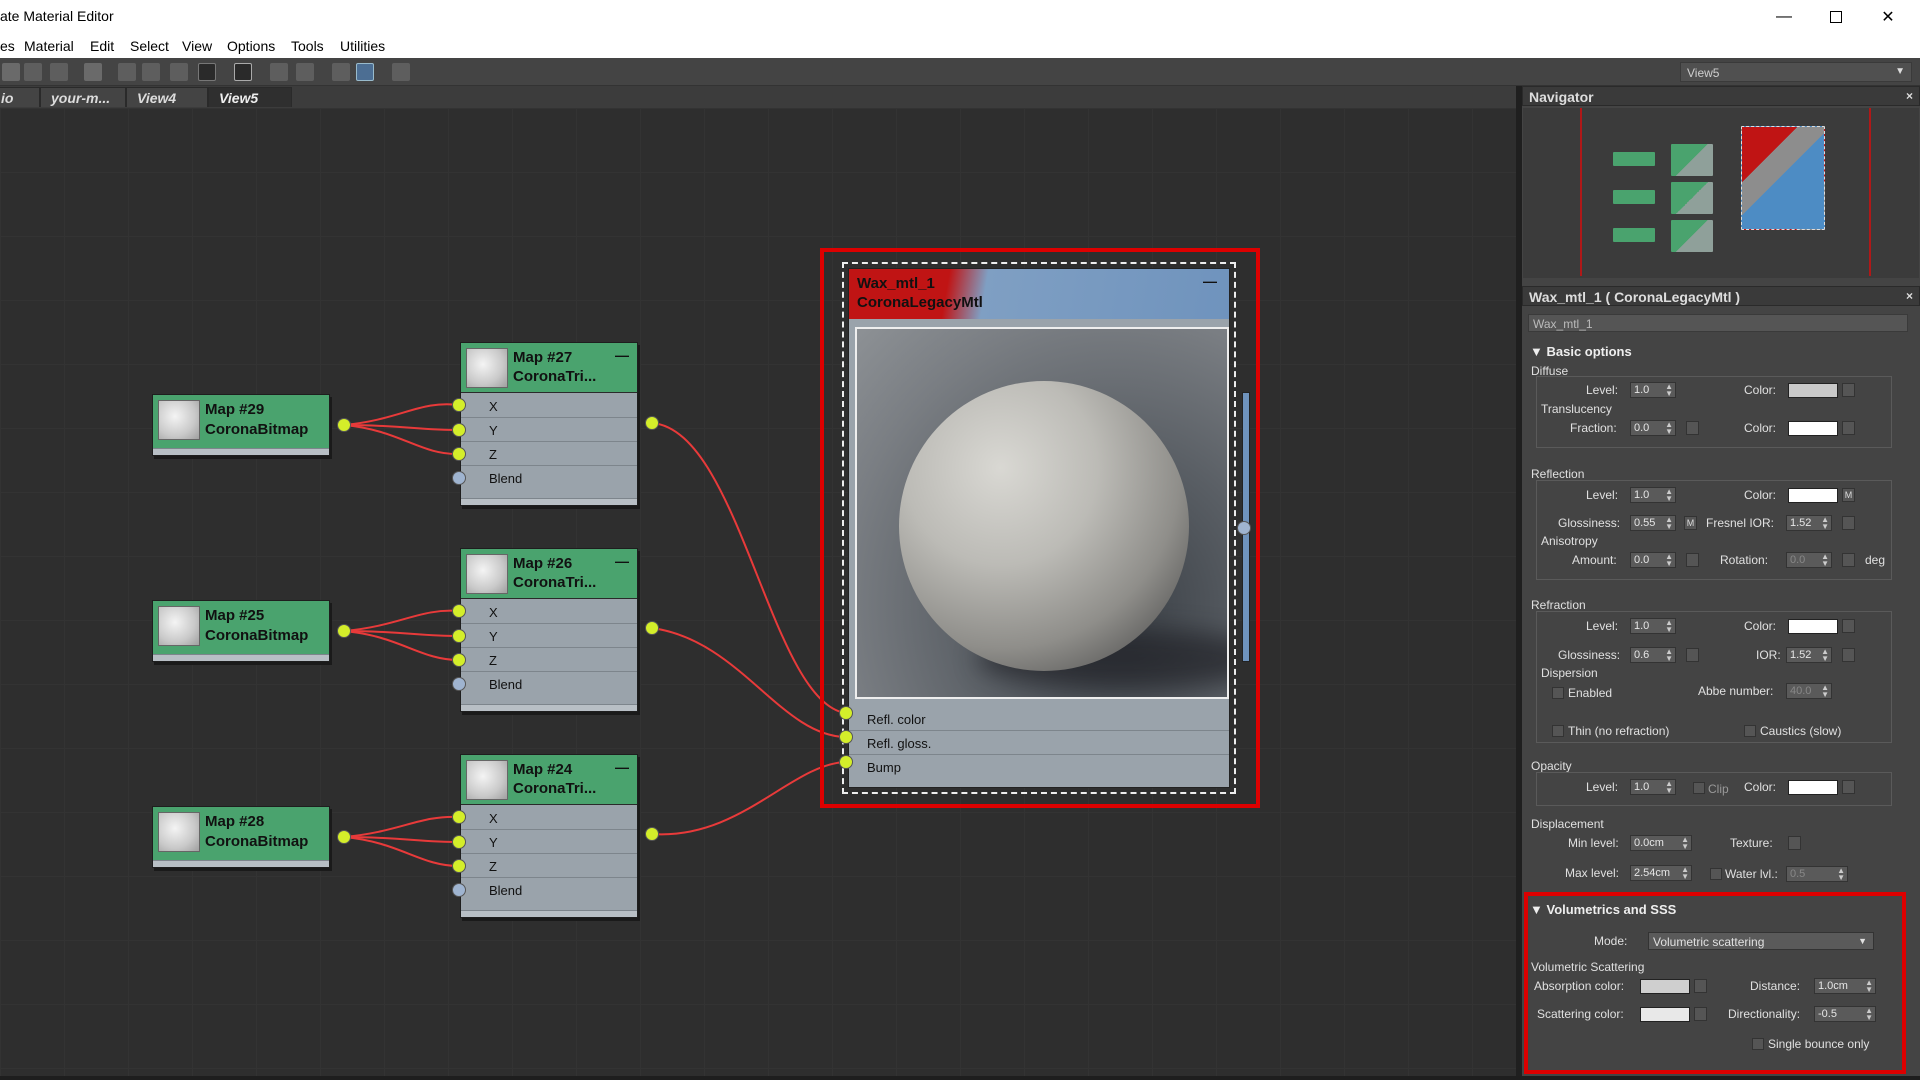  What do you see at coordinates (11, 72) in the screenshot?
I see `pick-material-icon` at bounding box center [11, 72].